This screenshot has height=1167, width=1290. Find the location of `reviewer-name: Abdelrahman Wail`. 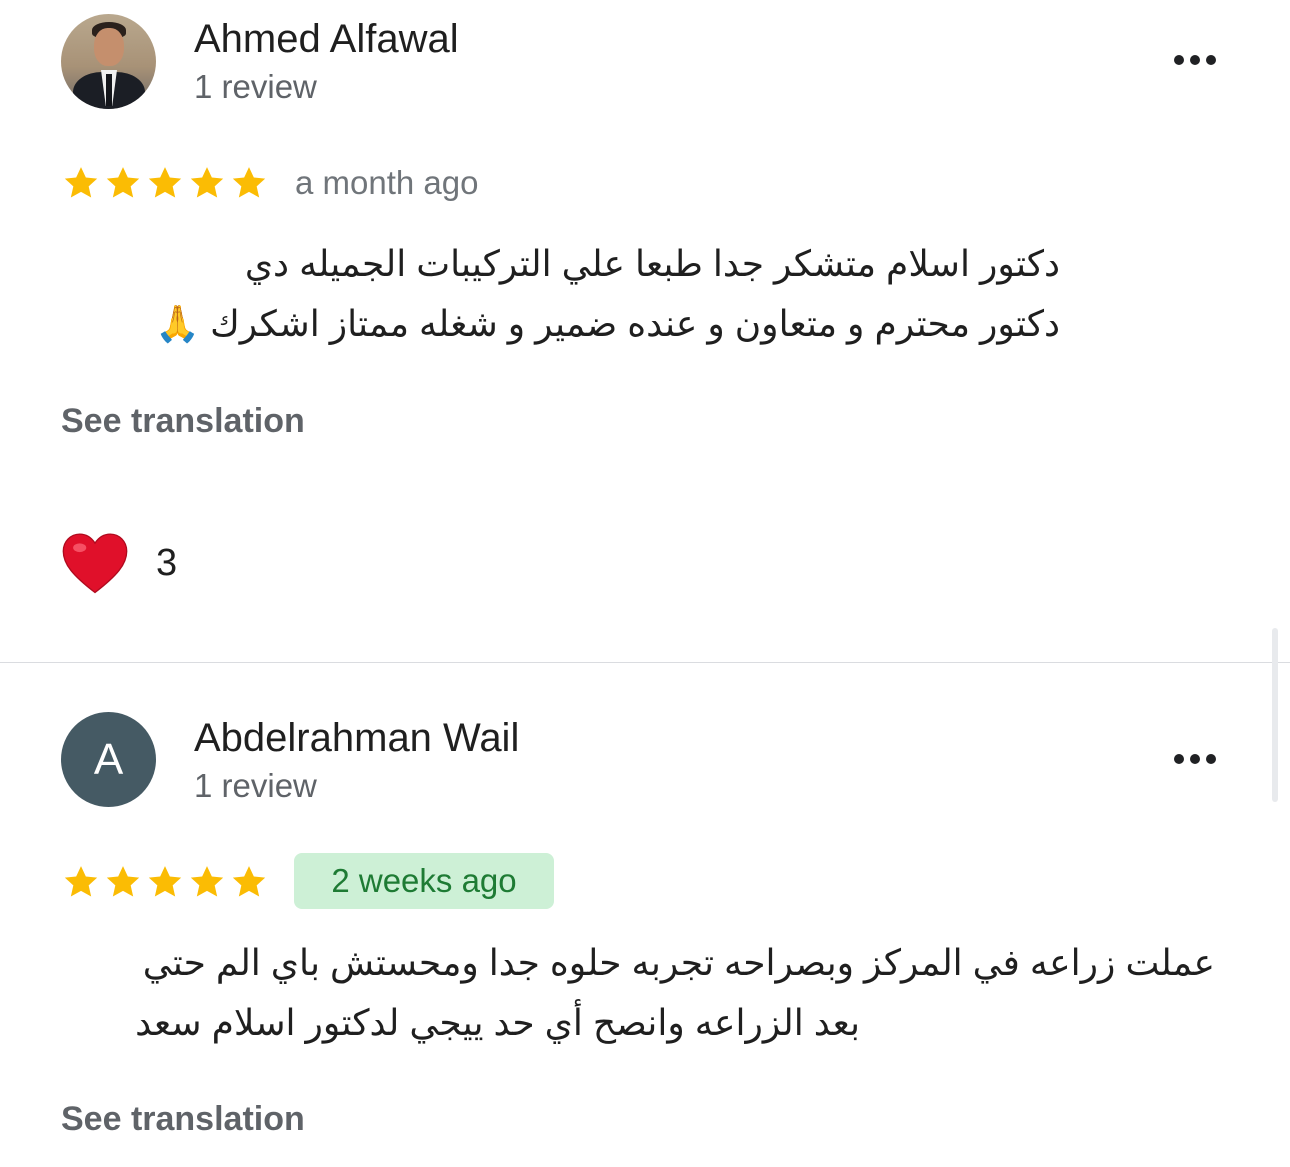

reviewer-name: Abdelrahman Wail is located at coordinates (356, 738).